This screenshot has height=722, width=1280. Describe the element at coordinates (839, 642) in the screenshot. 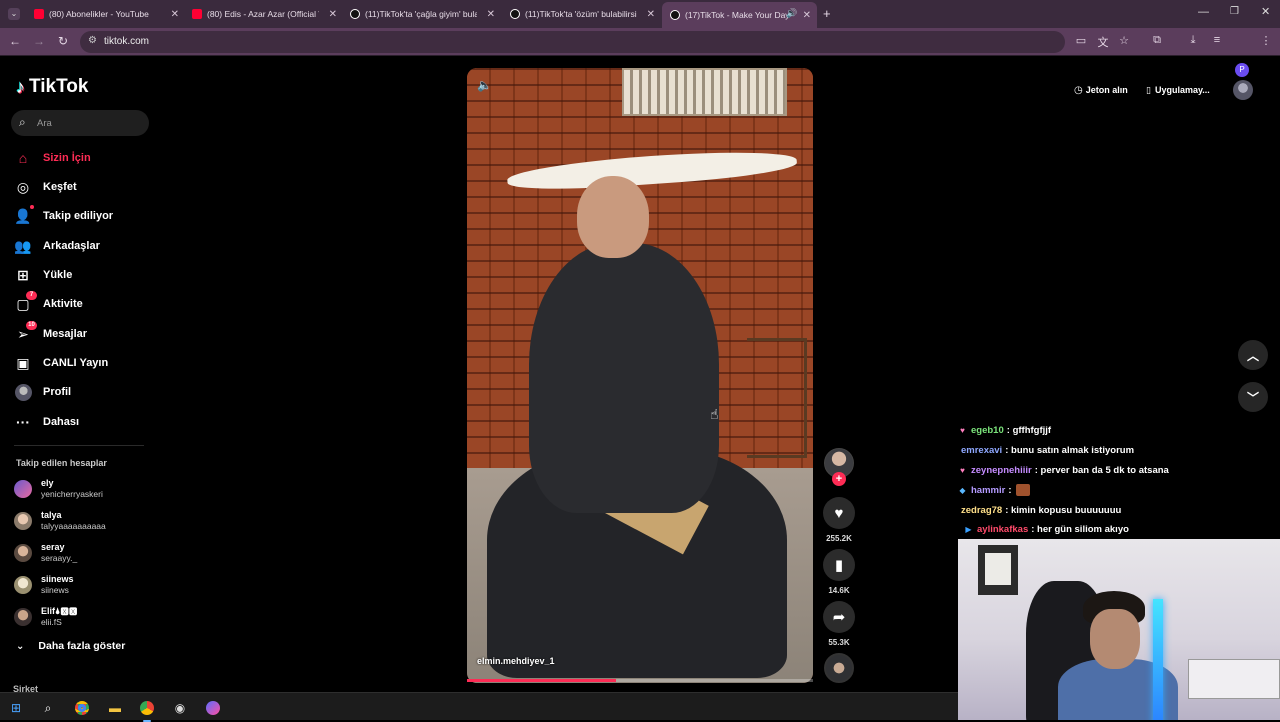

I see `share-count: 55.3K` at that location.